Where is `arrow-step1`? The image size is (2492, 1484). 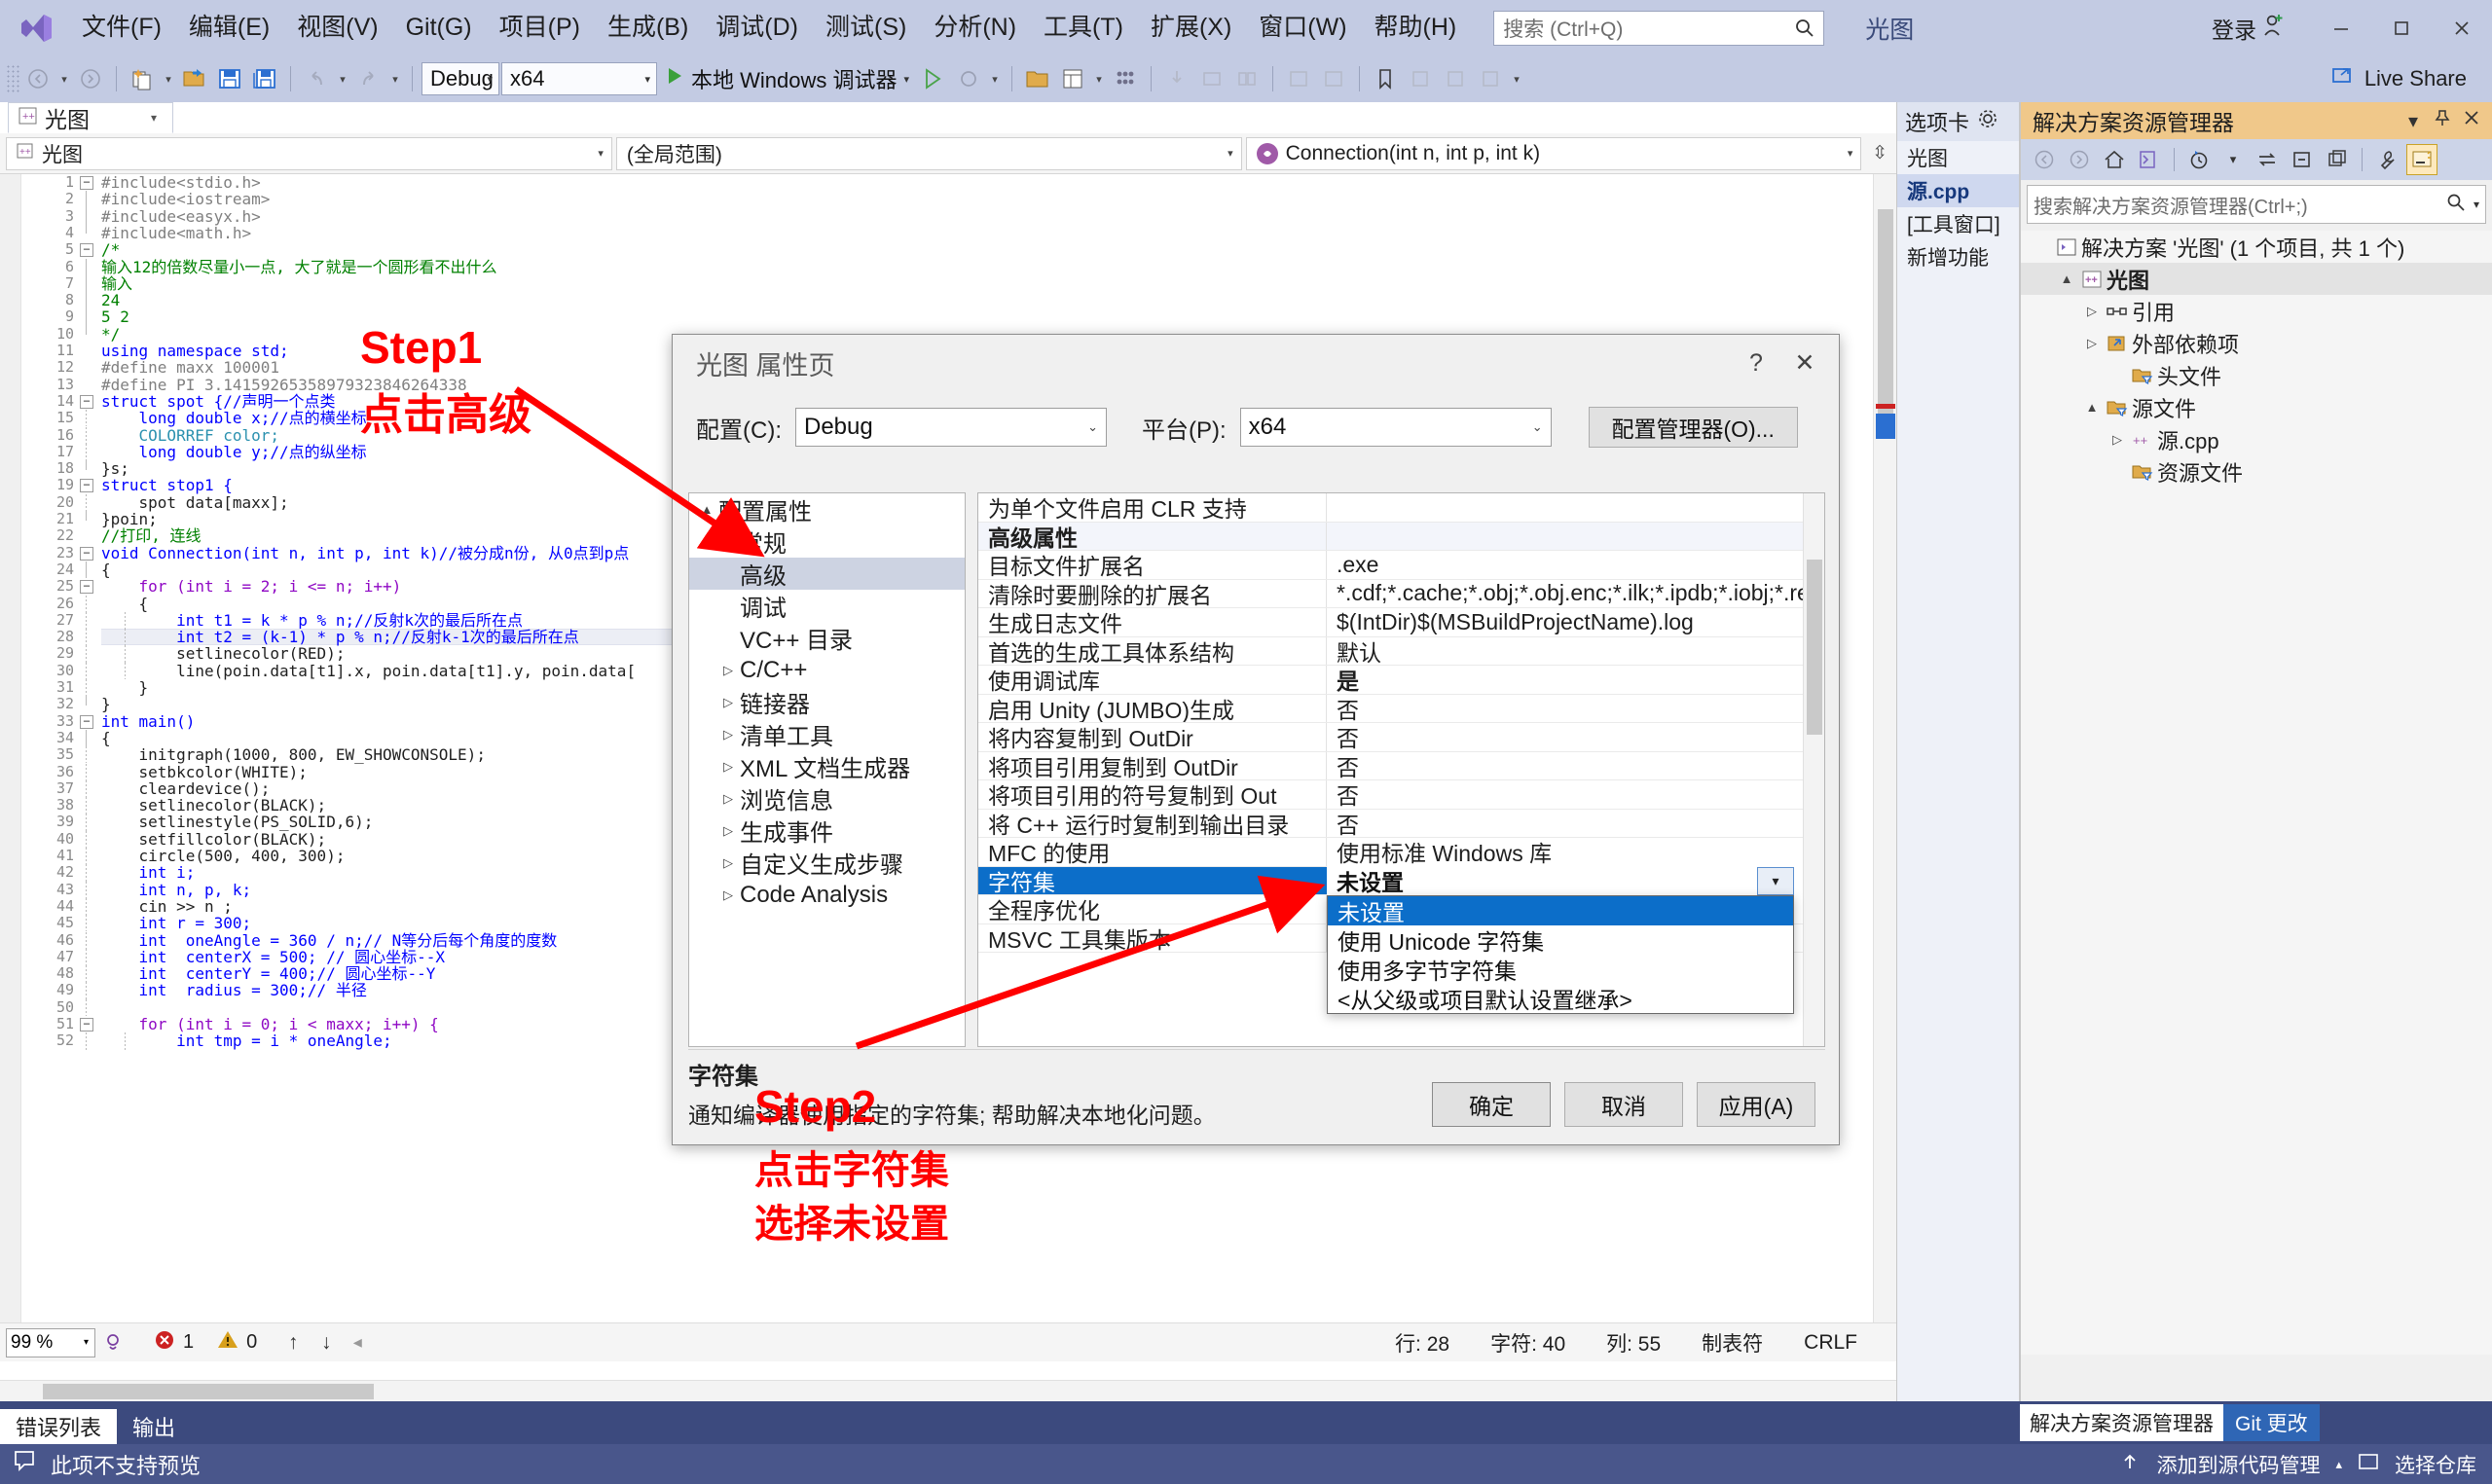
arrow-step1 is located at coordinates (639, 472).